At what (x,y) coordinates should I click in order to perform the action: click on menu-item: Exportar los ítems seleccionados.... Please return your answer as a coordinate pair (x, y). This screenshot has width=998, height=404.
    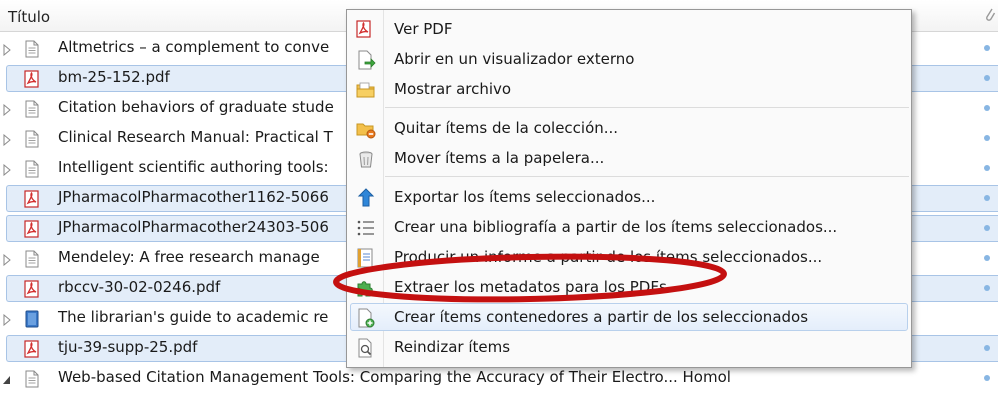
    Looking at the image, I should click on (629, 197).